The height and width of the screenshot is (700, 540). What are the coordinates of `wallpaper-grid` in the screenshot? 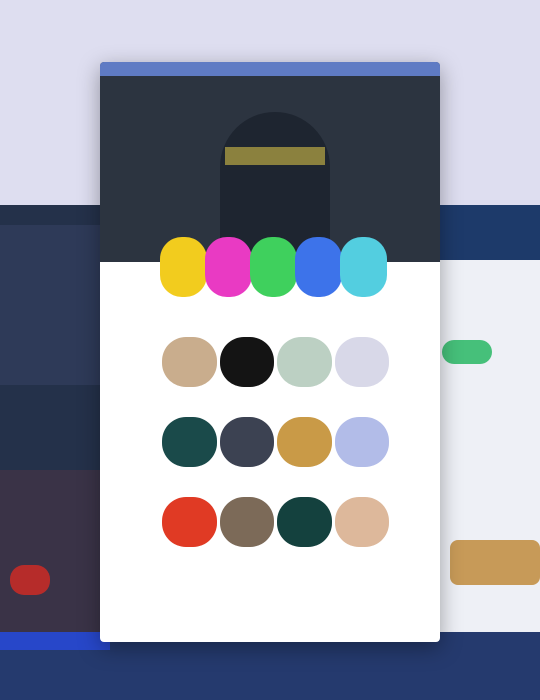 It's located at (277, 457).